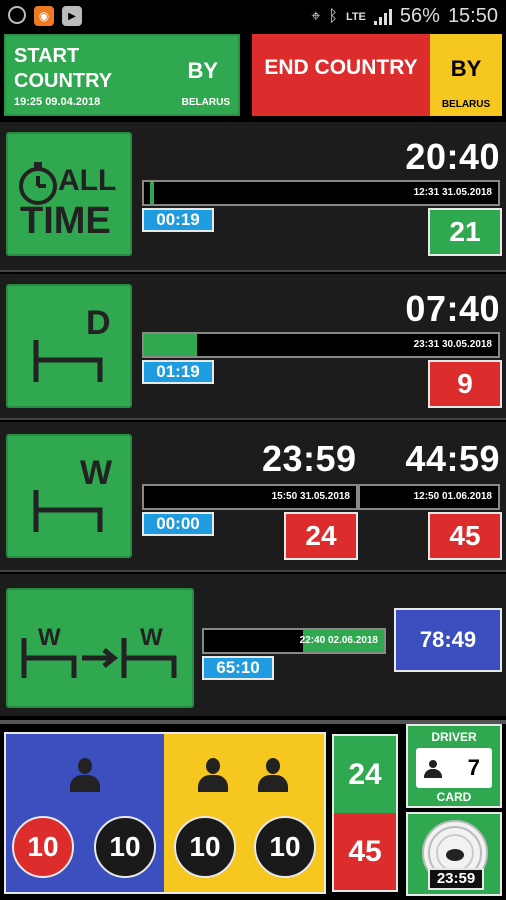 Image resolution: width=506 pixels, height=900 pixels. Describe the element at coordinates (65, 221) in the screenshot. I see `all-time-label-2: TIME` at that location.